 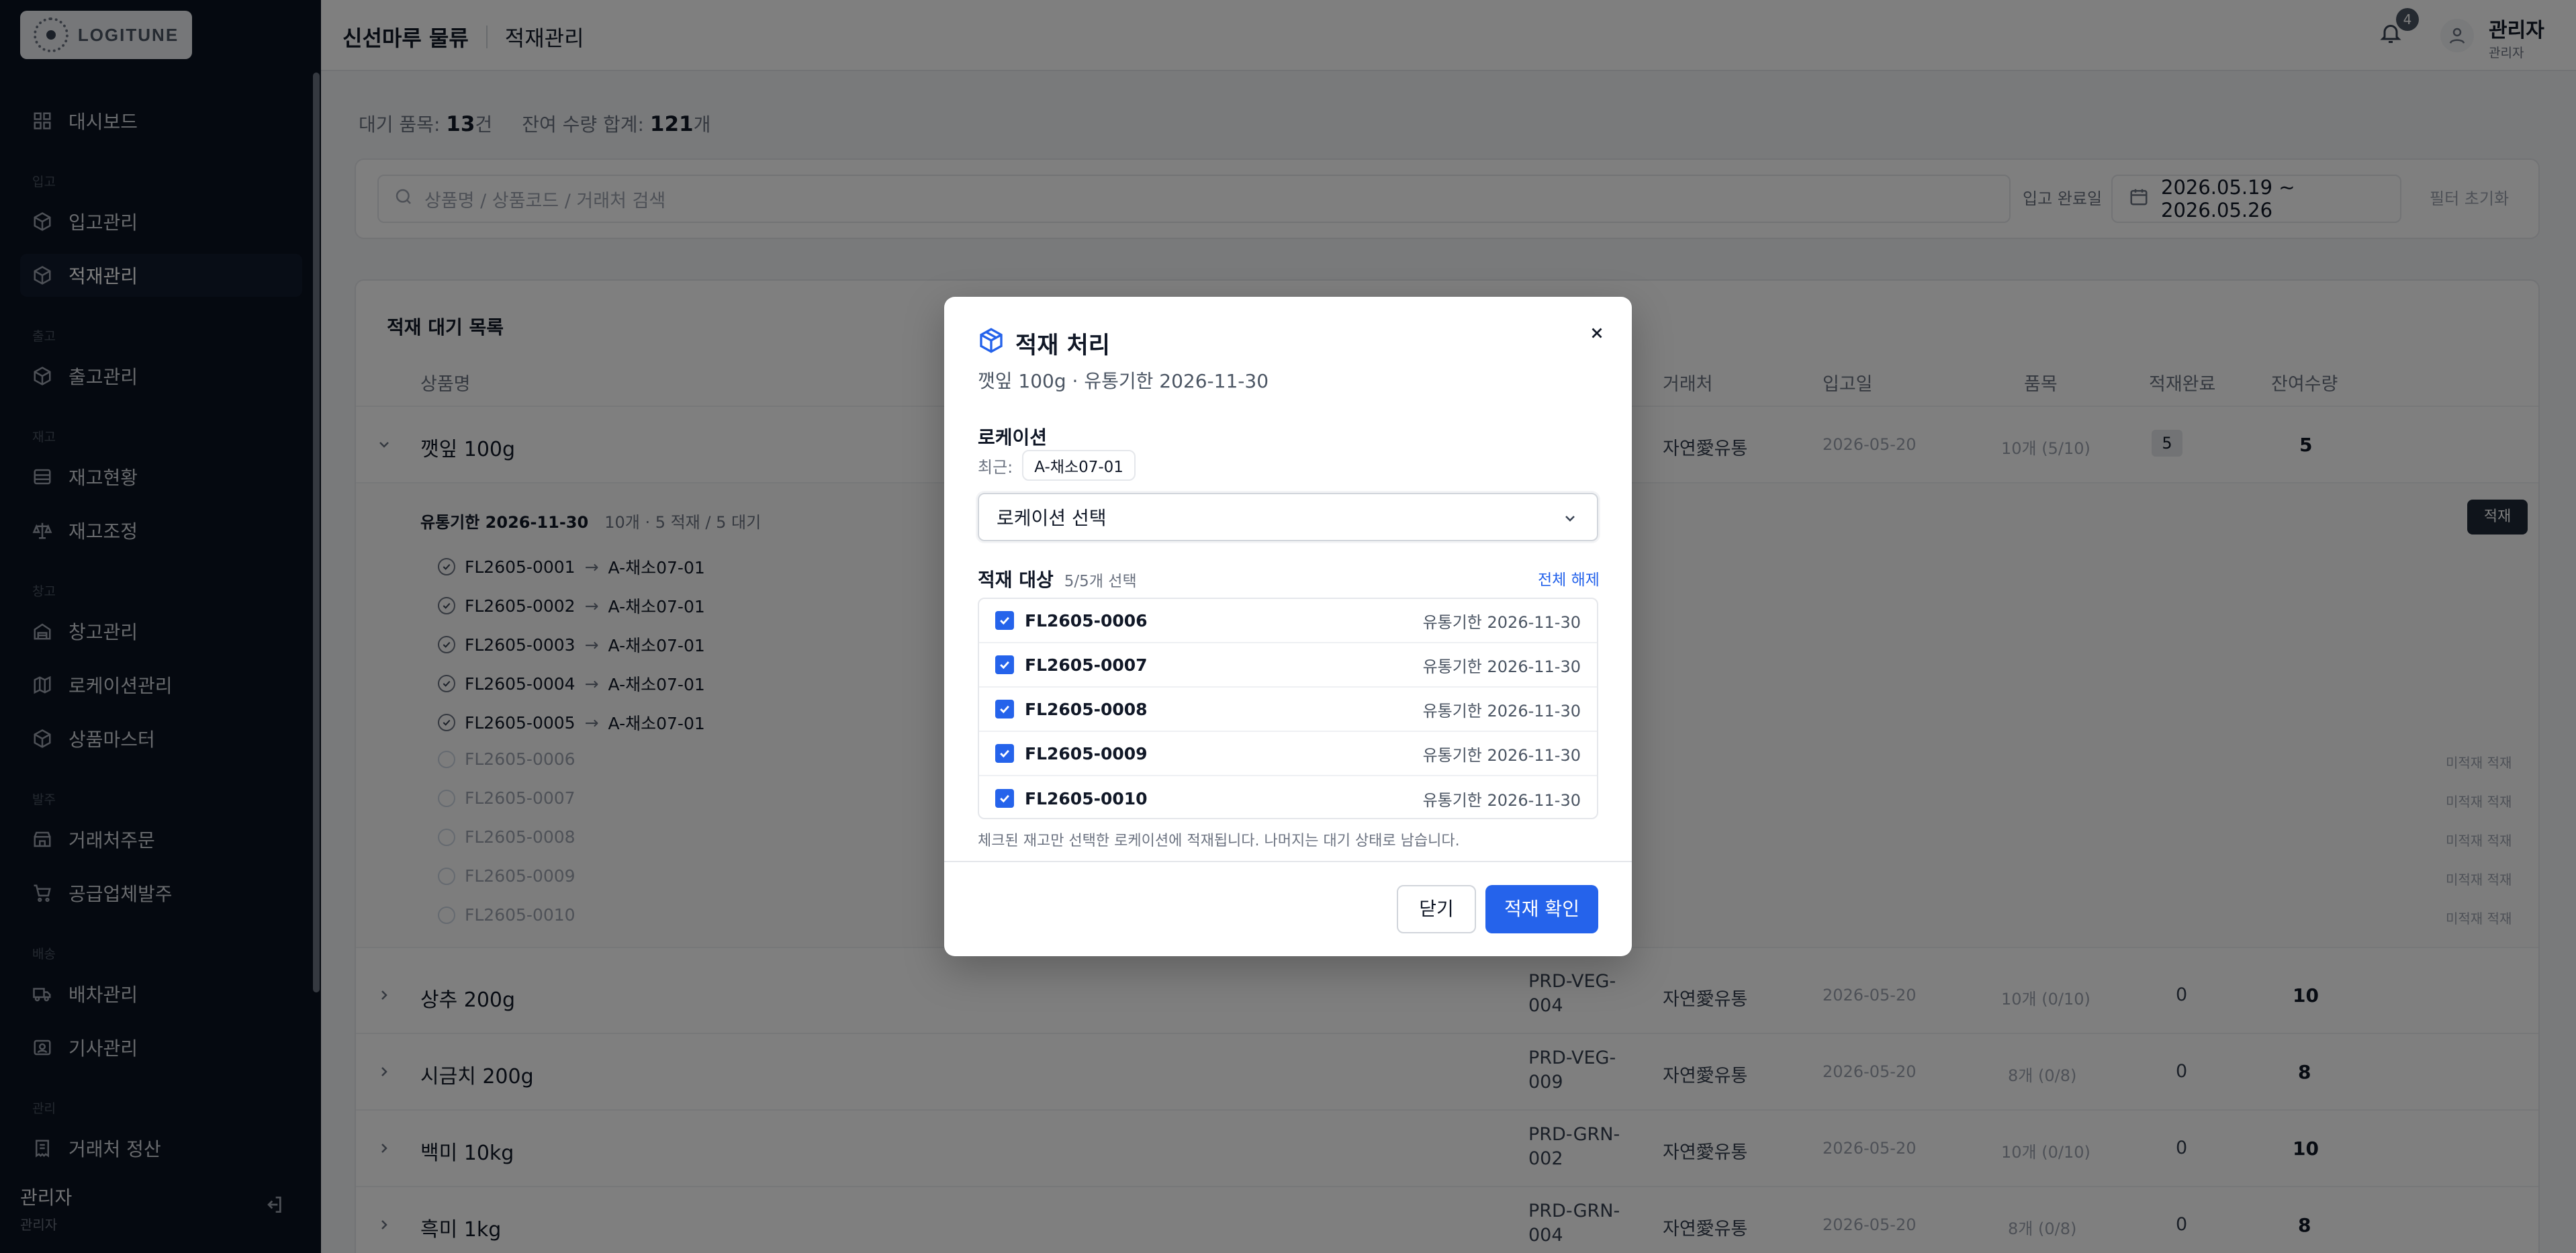 What do you see at coordinates (1288, 754) in the screenshot?
I see `target-row: FL2605-0009 유통기한 2026-11-30` at bounding box center [1288, 754].